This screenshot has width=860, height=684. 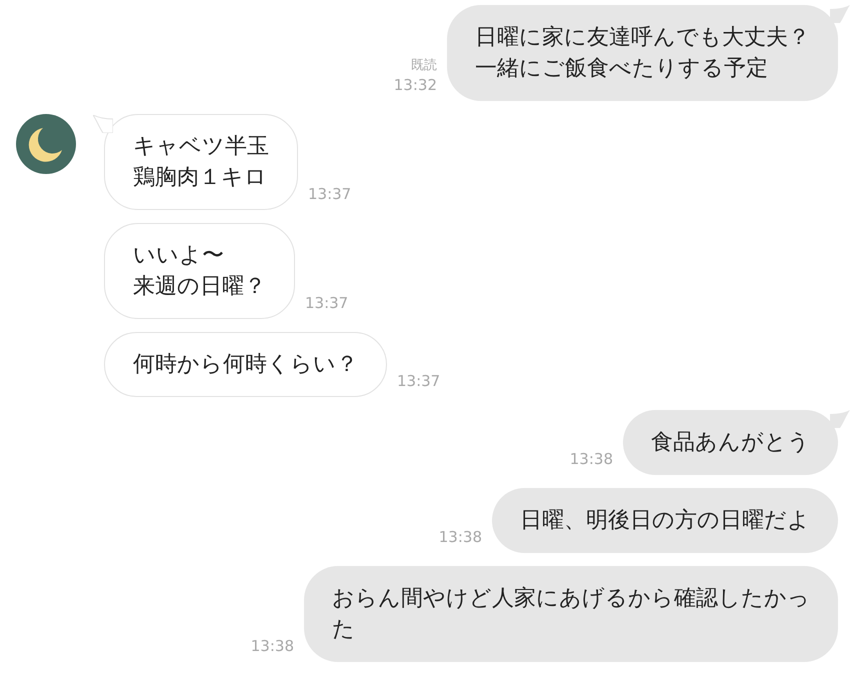 I want to click on message-text: 来週の日曜？, so click(x=199, y=287).